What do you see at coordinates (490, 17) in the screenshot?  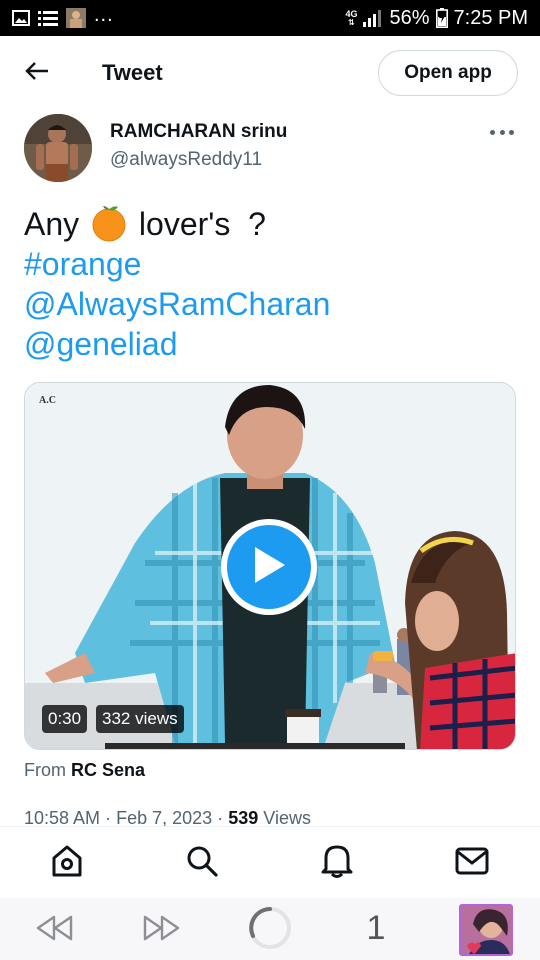 I see `clock: 7:25 PM` at bounding box center [490, 17].